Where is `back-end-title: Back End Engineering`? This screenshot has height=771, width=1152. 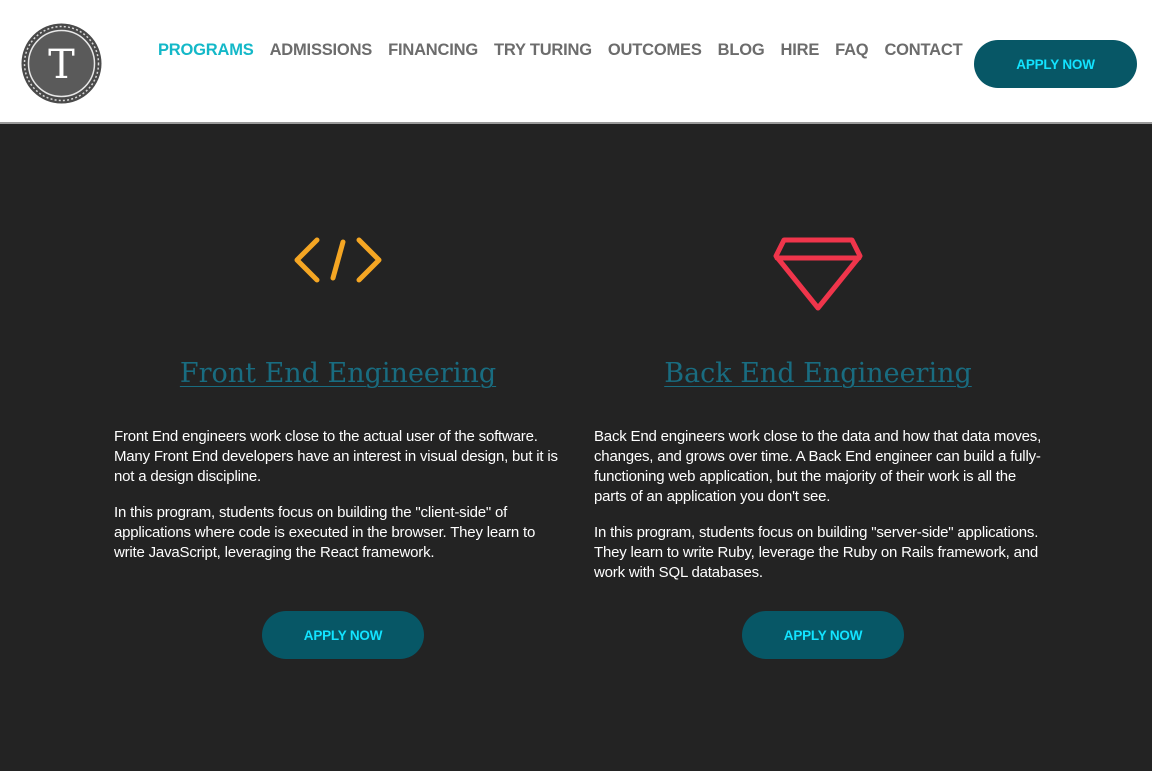 back-end-title: Back End Engineering is located at coordinates (818, 373).